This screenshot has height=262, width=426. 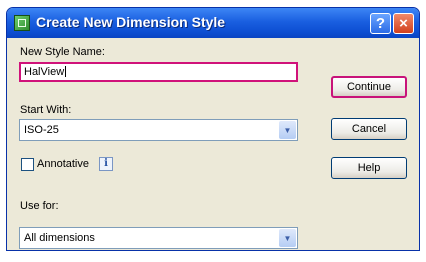 What do you see at coordinates (158, 130) in the screenshot?
I see `start-with-dropdown: ISO-25 ▼` at bounding box center [158, 130].